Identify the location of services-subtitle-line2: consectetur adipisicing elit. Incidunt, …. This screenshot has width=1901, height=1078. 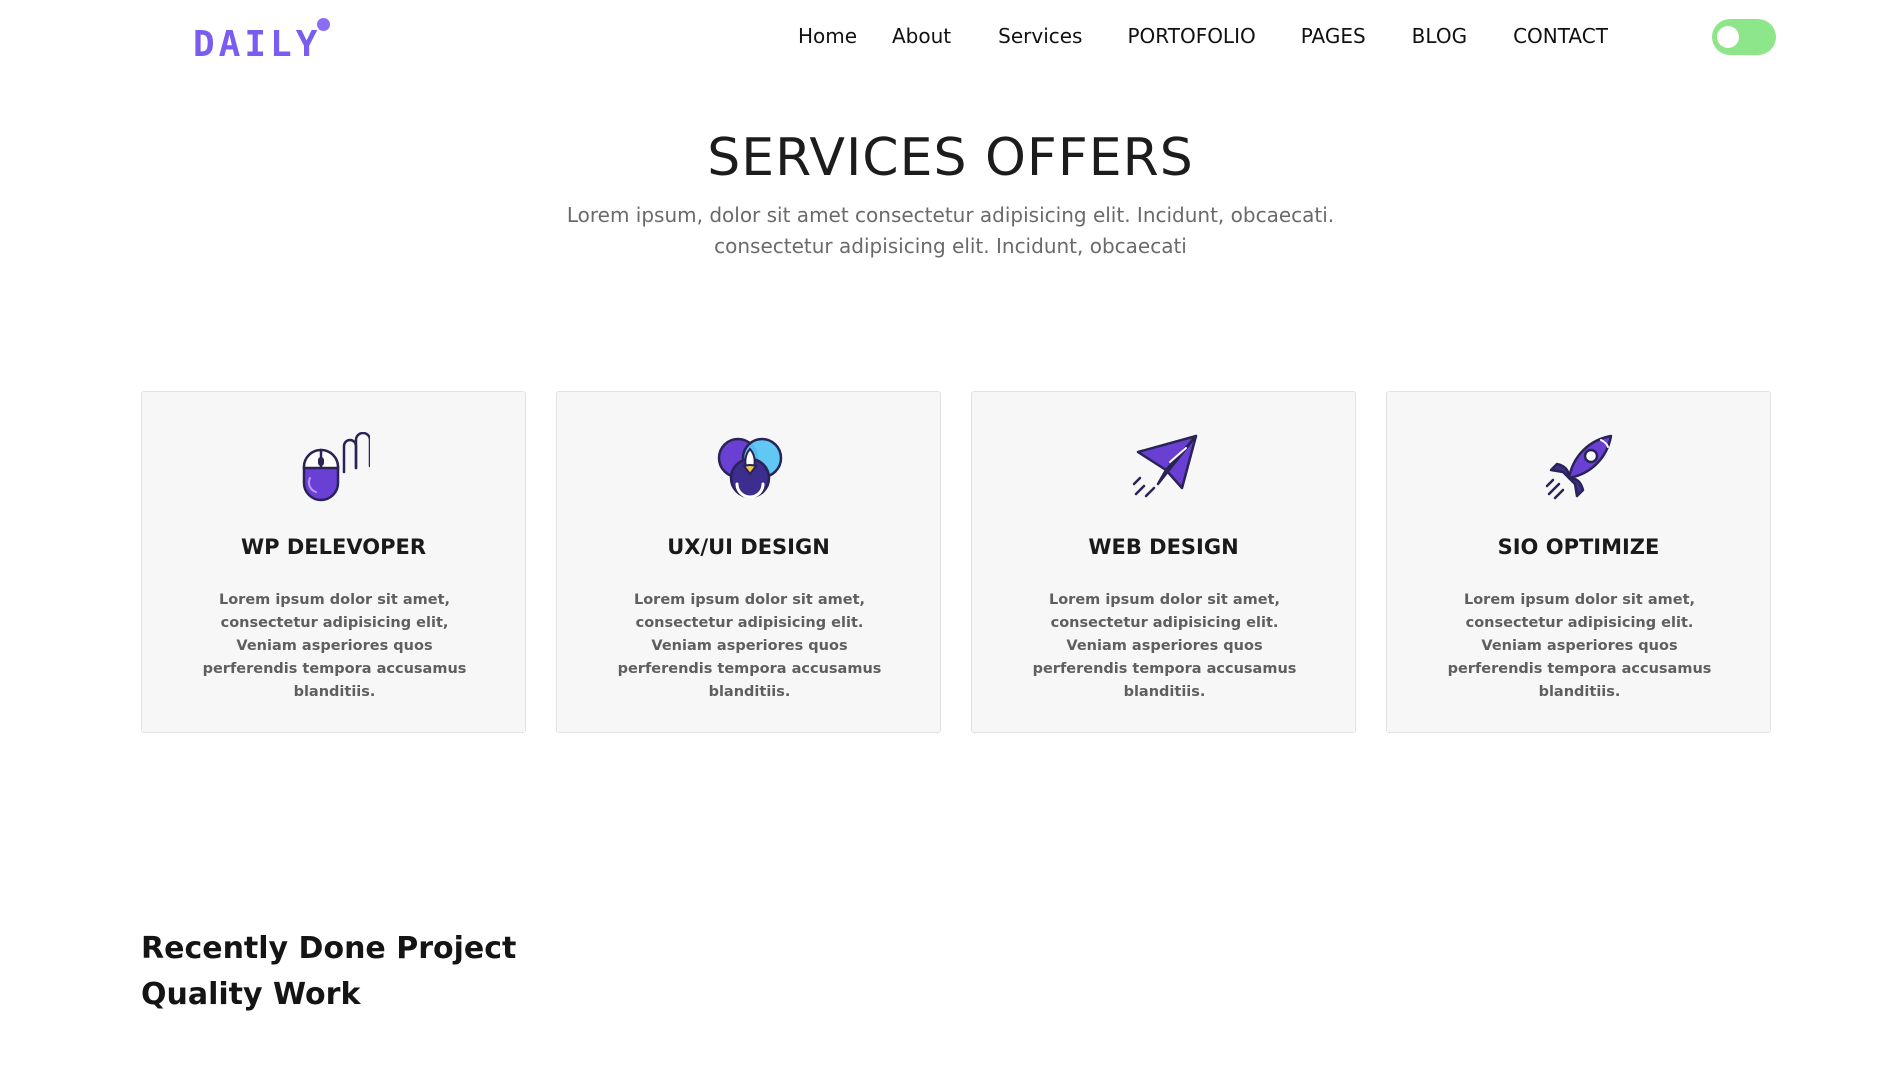
(950, 246).